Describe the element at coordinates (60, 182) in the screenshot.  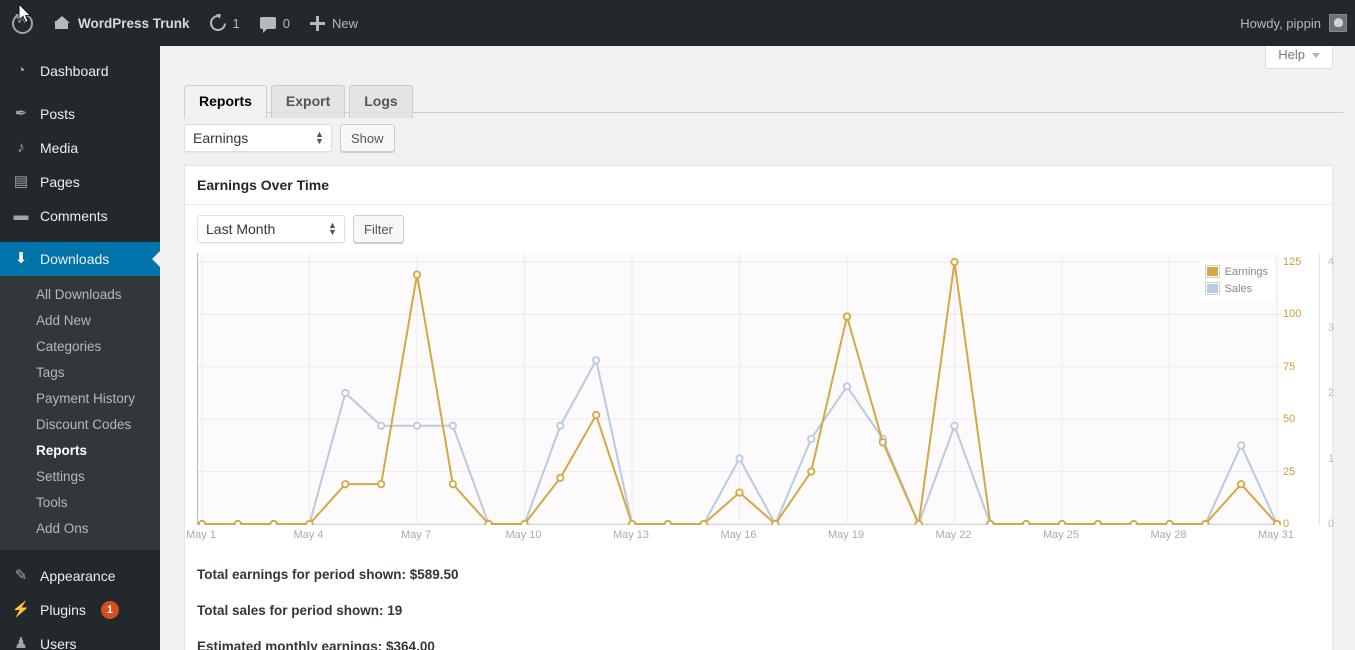
I see `sidebar-item-label: Pages` at that location.